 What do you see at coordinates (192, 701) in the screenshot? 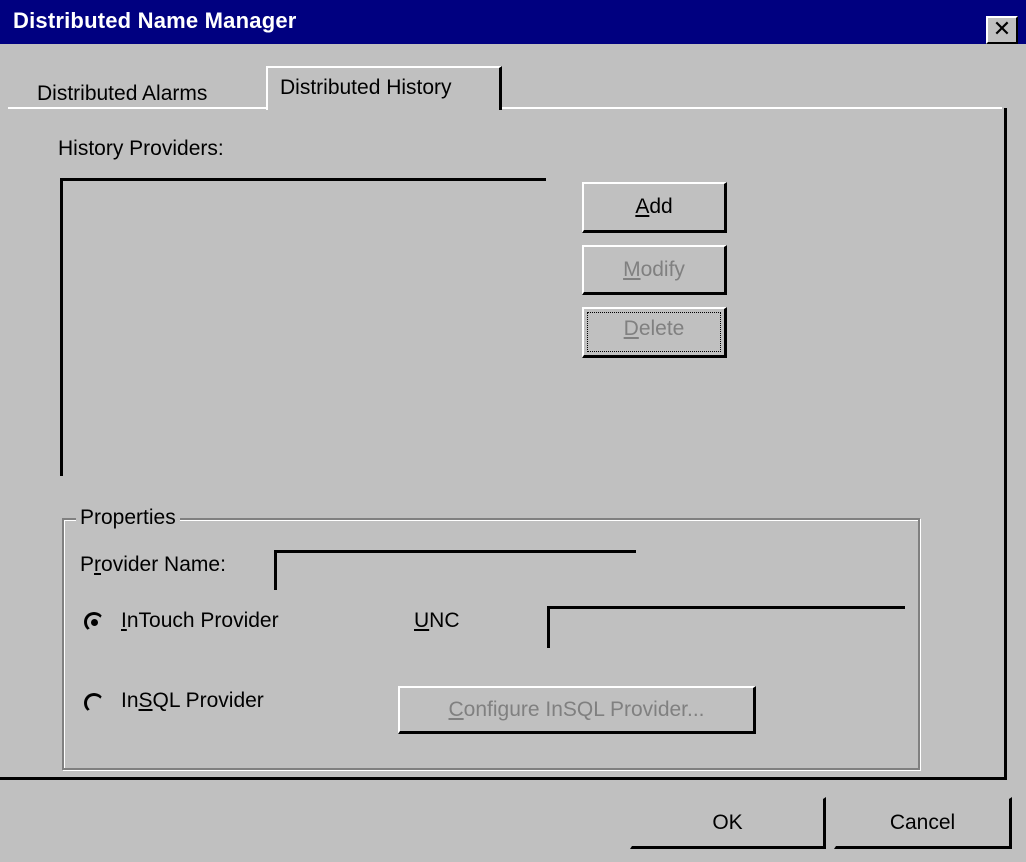
I see `insql-provider-label: InSQL Provider` at bounding box center [192, 701].